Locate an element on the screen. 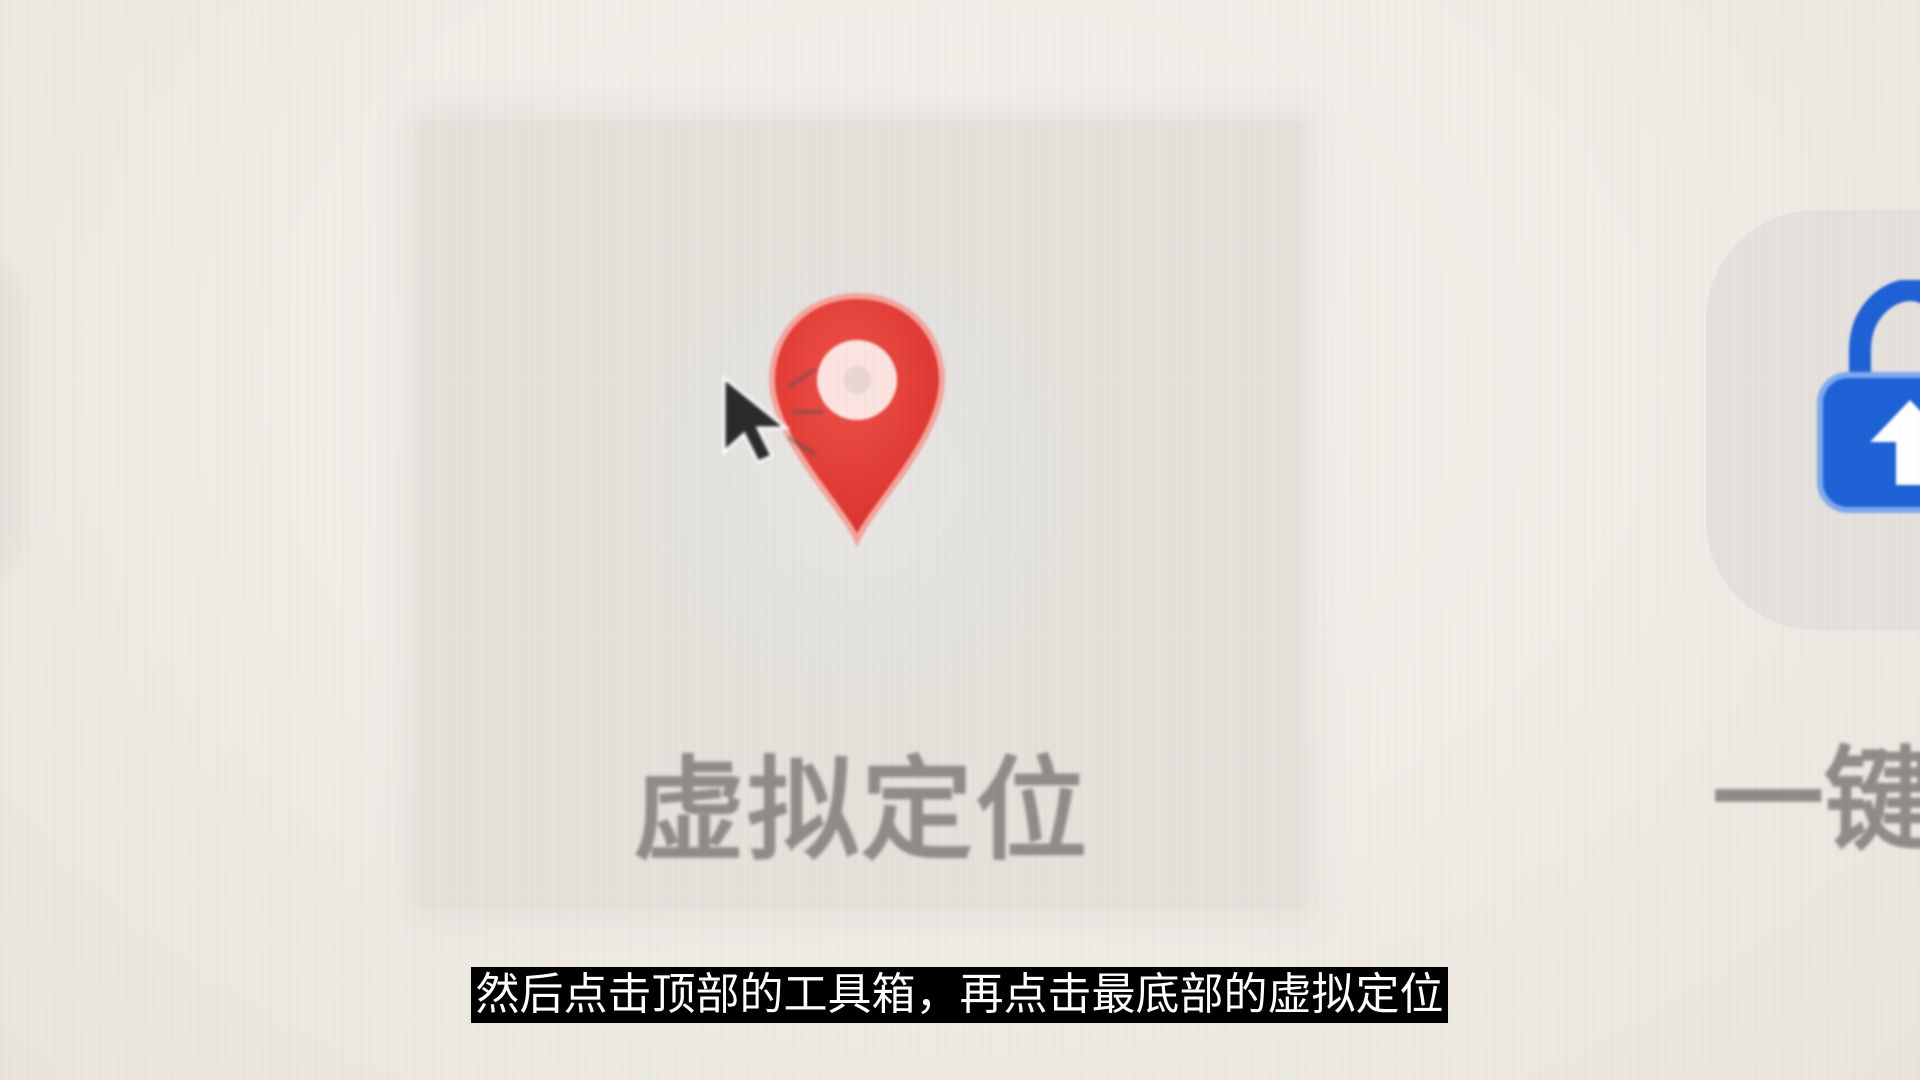 The image size is (1920, 1080). lock-upload-icon is located at coordinates (1868, 396).